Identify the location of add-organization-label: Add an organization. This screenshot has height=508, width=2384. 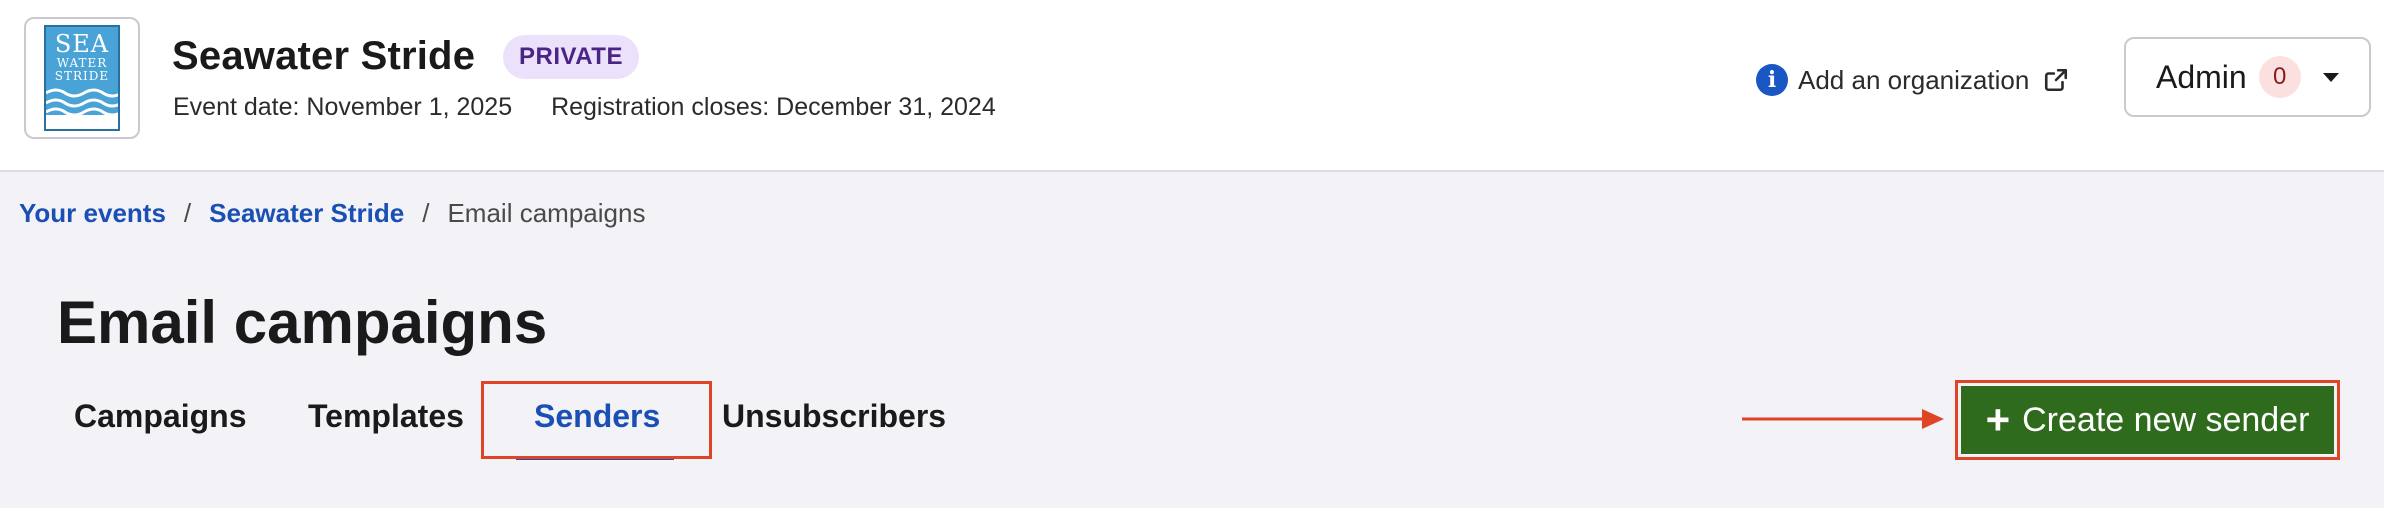
(1914, 79).